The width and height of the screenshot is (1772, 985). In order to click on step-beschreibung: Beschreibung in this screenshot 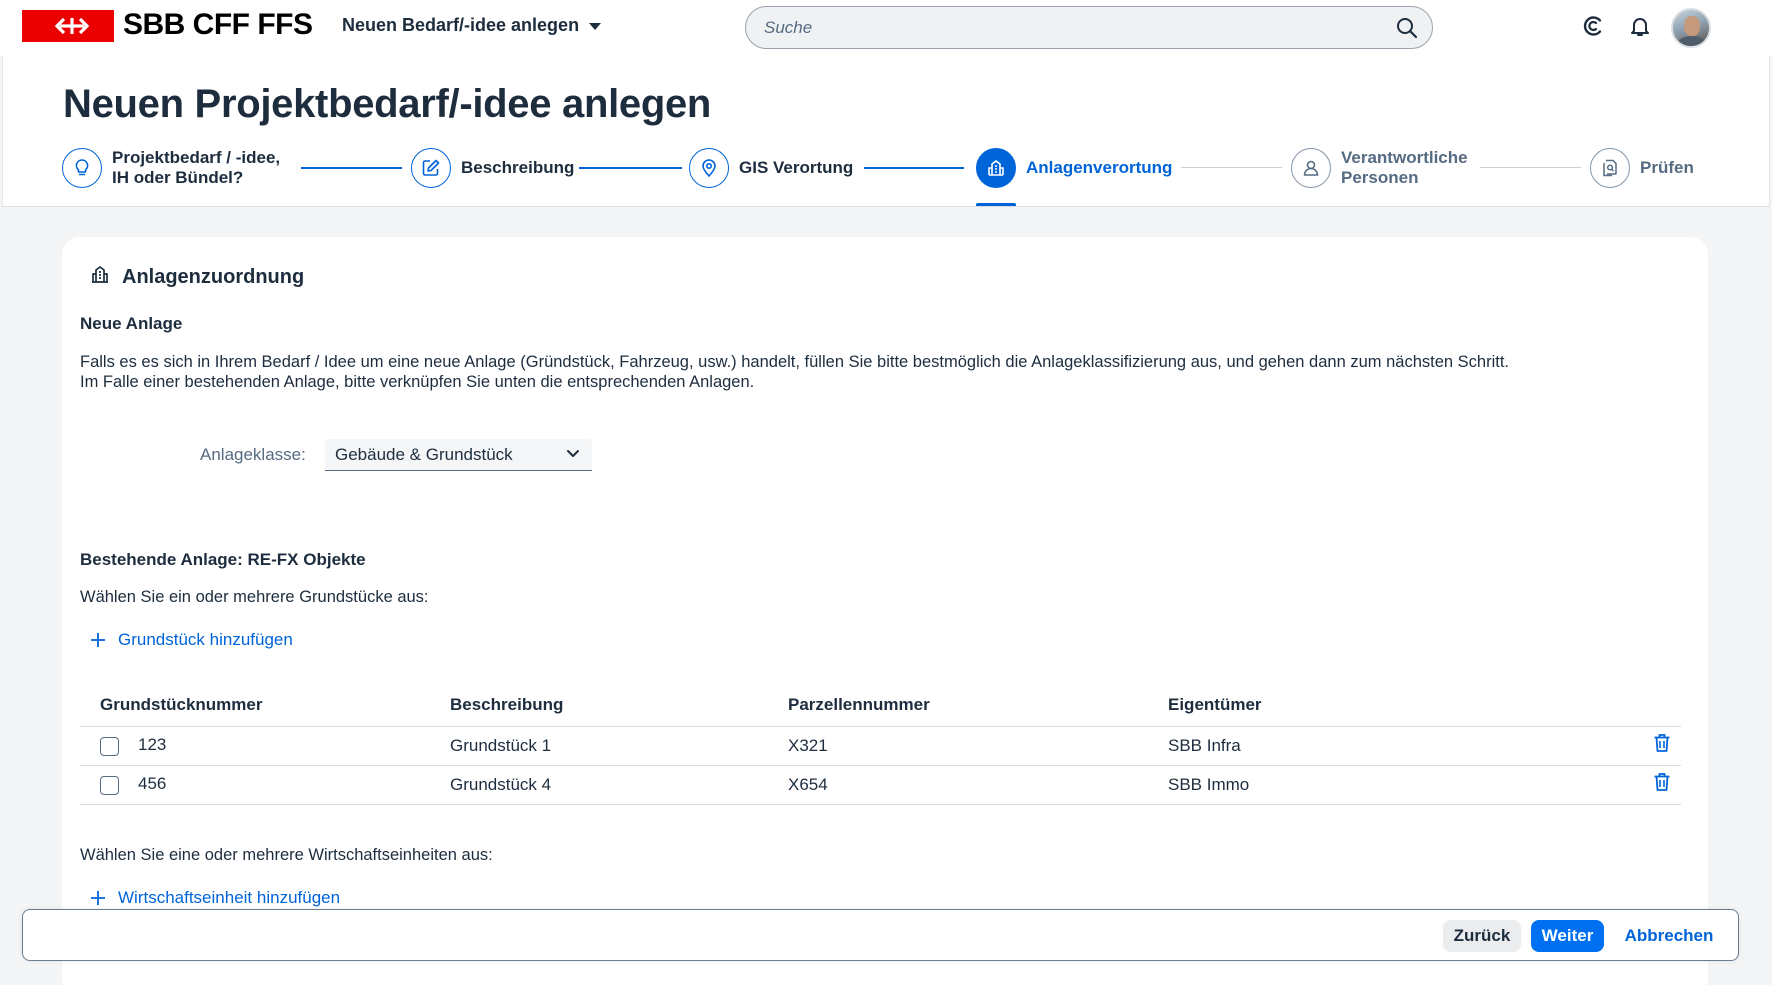, I will do `click(492, 168)`.